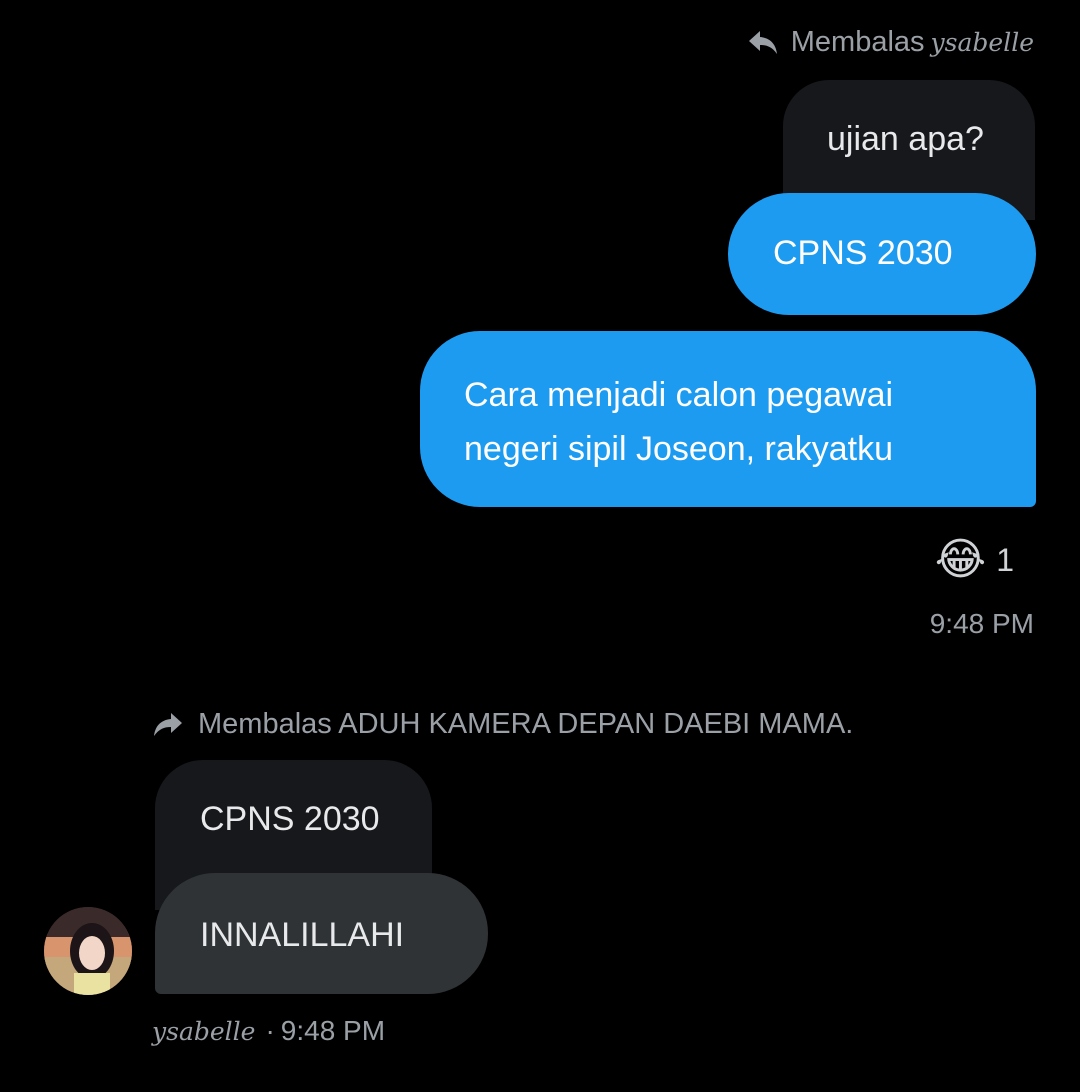 This screenshot has width=1080, height=1092. What do you see at coordinates (863, 253) in the screenshot?
I see `message-text: CPNS 2030` at bounding box center [863, 253].